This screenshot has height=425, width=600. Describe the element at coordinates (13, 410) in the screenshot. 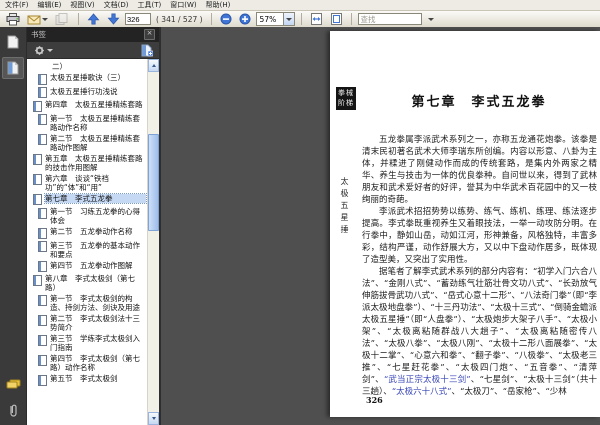

I see `attachments-panel-button` at that location.